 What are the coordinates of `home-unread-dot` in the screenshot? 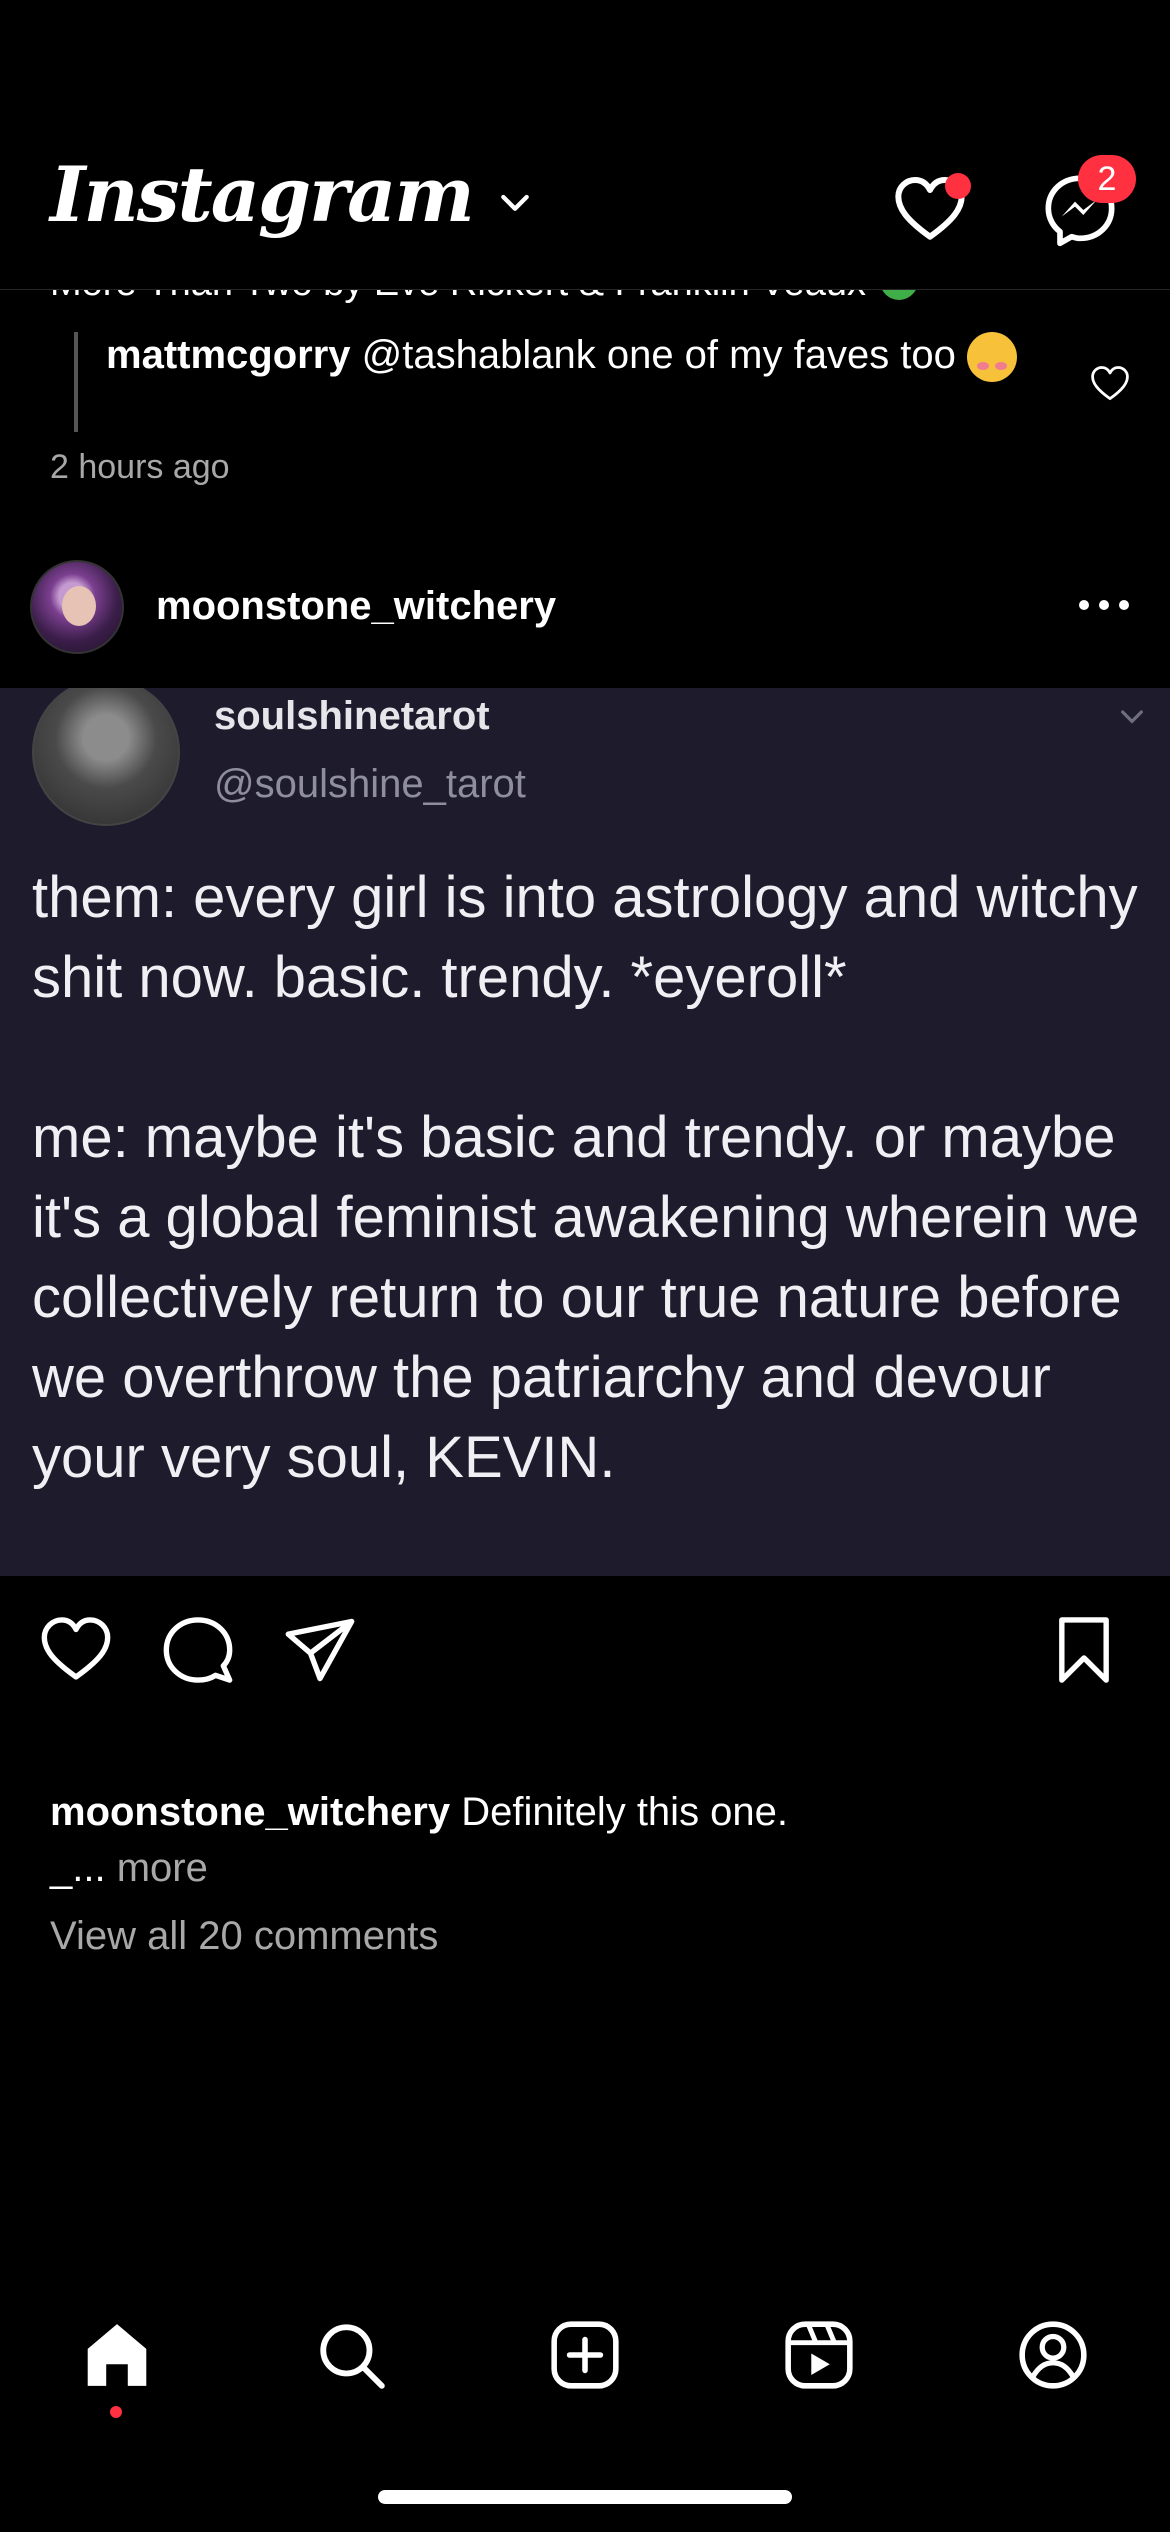 It's located at (116, 2412).